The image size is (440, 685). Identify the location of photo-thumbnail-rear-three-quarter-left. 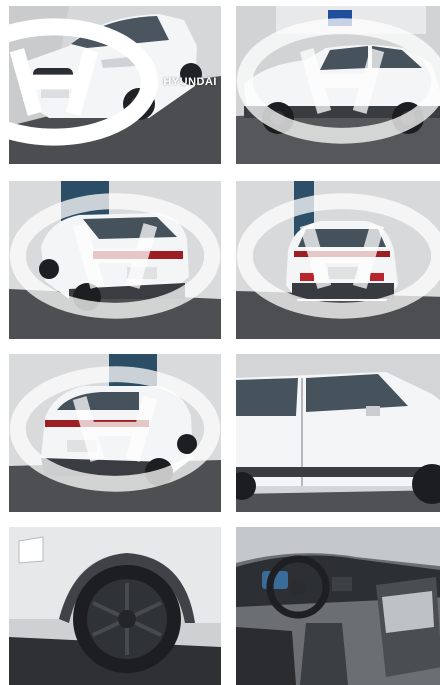
(115, 260).